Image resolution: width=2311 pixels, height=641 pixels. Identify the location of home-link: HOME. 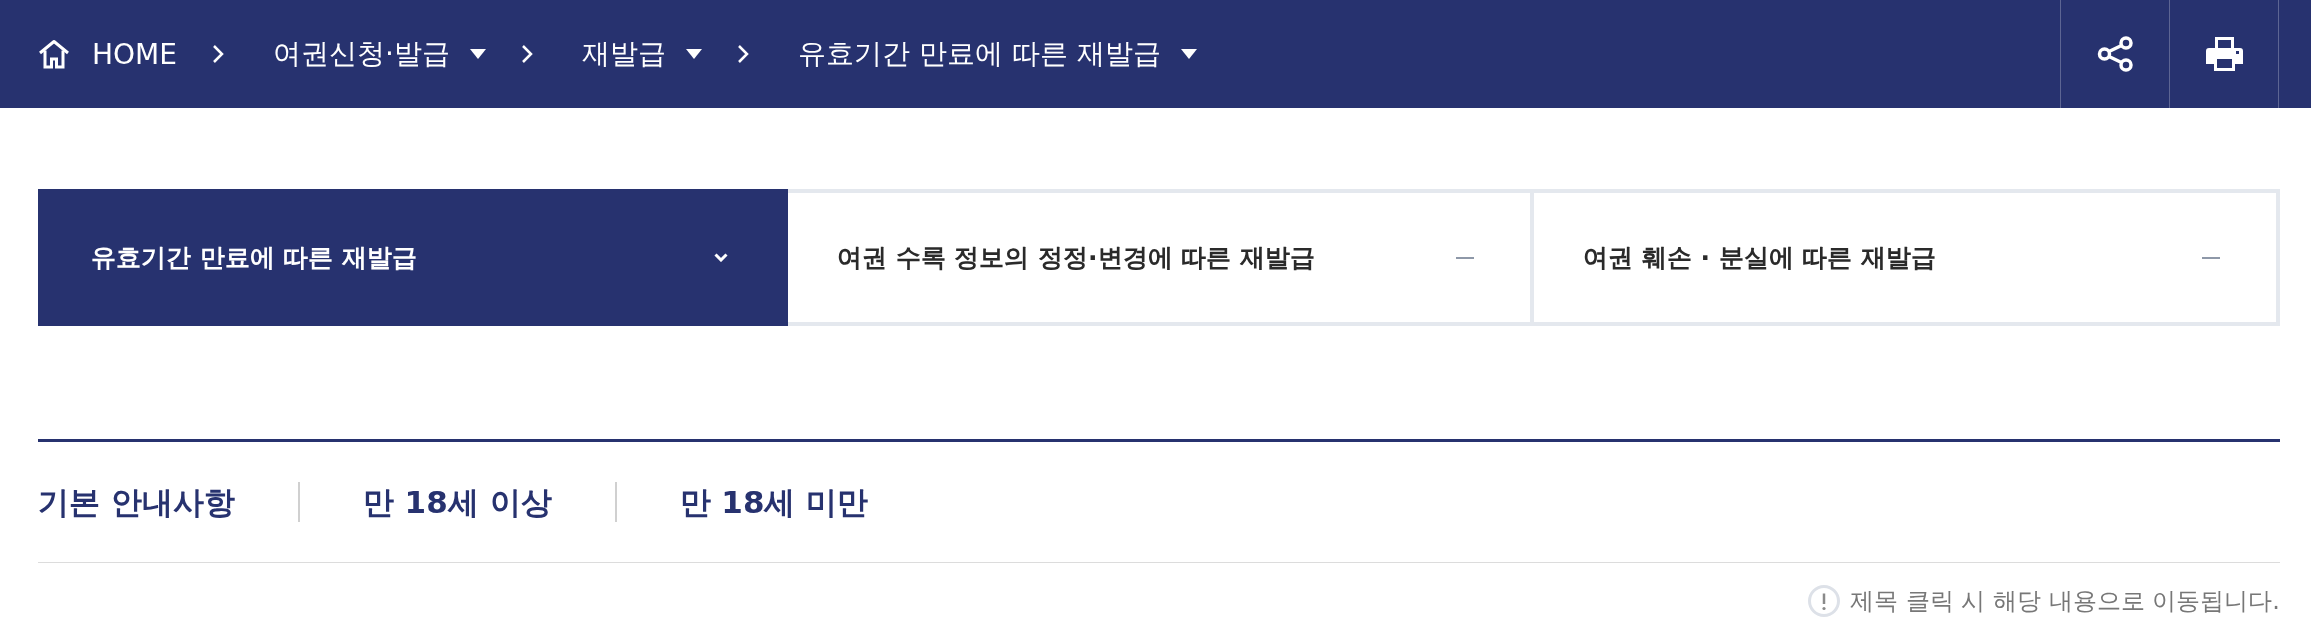
(107, 54).